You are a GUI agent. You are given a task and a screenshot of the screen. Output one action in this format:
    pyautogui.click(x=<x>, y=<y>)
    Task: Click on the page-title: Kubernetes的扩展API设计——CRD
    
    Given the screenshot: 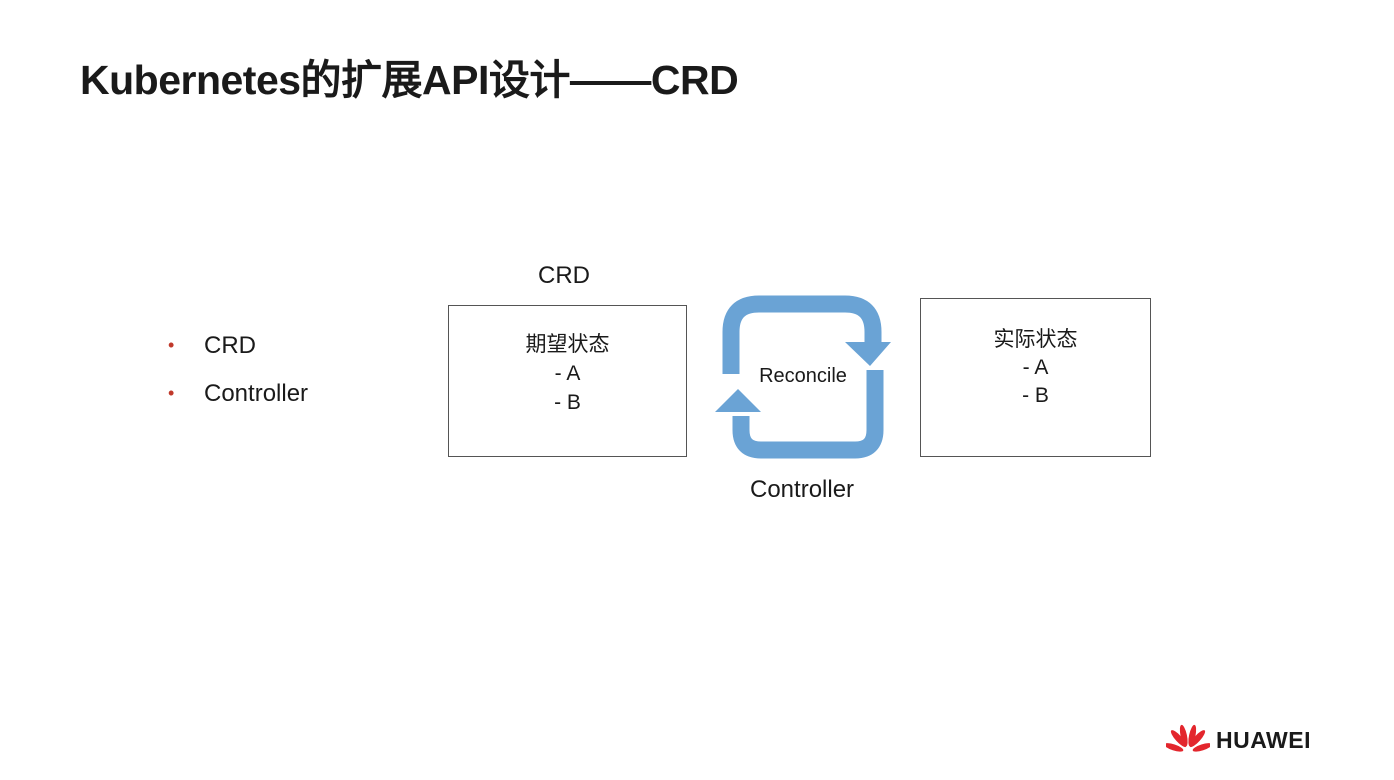 What is the action you would take?
    pyautogui.click(x=409, y=80)
    